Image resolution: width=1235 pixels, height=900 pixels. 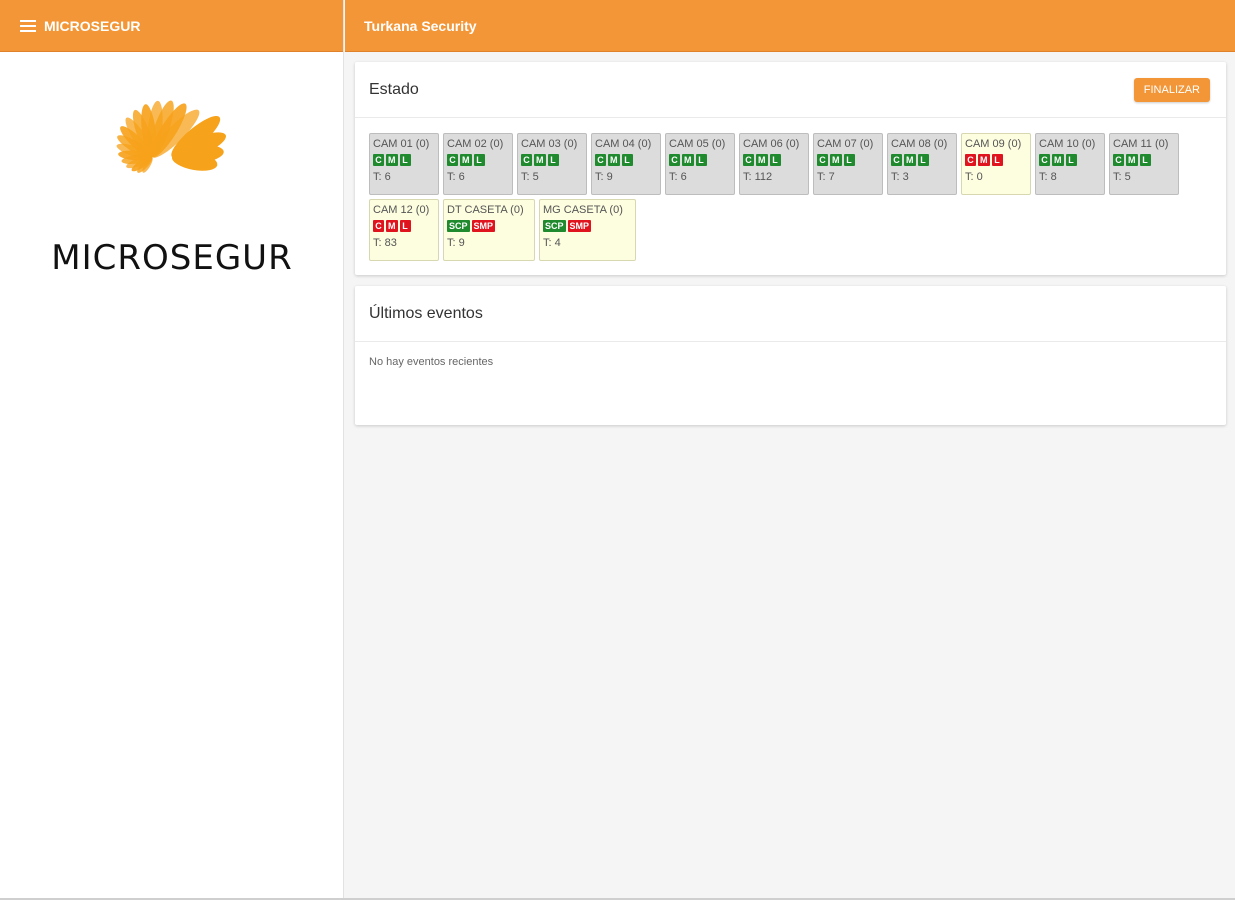 I want to click on device-name: CAM 11 (0), so click(x=1141, y=144).